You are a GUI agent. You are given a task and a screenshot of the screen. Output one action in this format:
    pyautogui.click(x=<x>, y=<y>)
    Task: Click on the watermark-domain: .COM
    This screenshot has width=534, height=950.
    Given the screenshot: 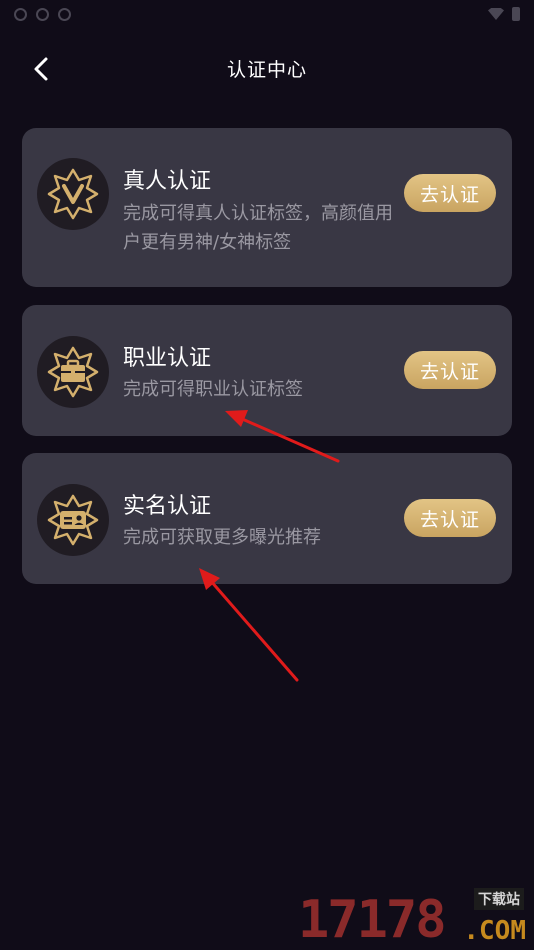 What is the action you would take?
    pyautogui.click(x=494, y=931)
    